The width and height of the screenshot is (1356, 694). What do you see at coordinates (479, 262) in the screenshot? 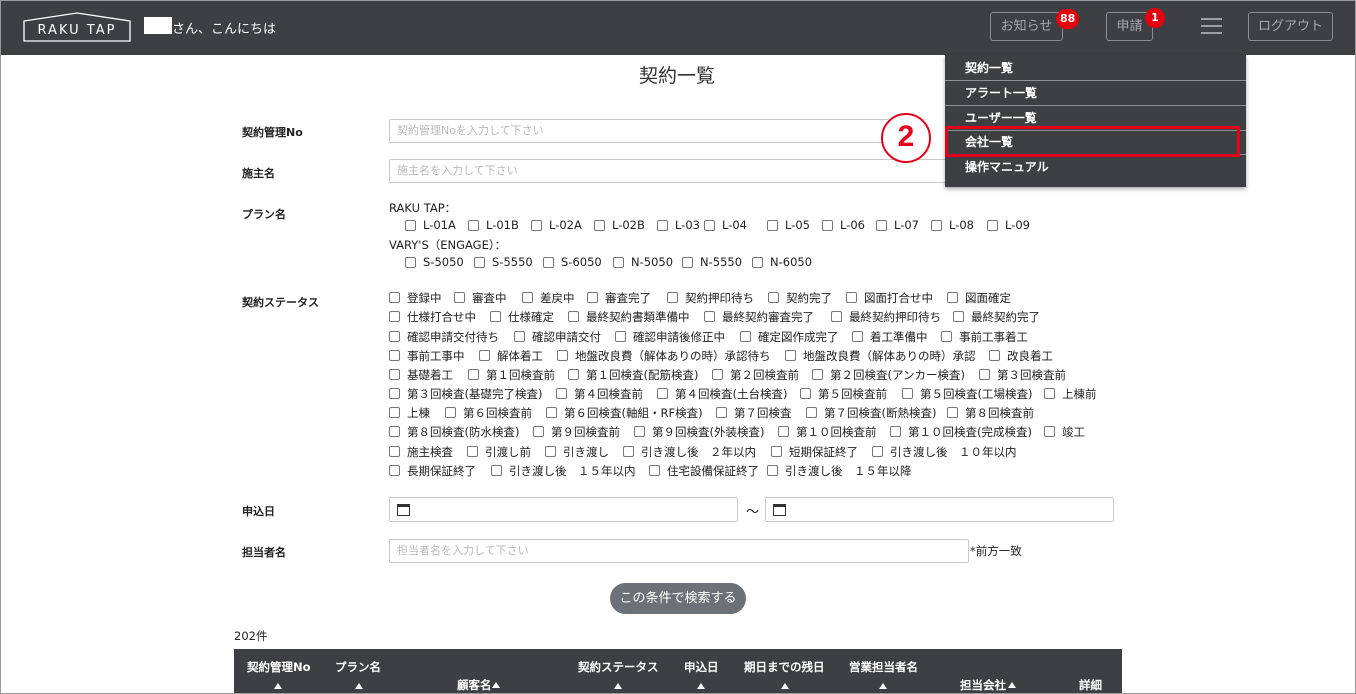
I see `plan-option-s-5550-checkbox` at bounding box center [479, 262].